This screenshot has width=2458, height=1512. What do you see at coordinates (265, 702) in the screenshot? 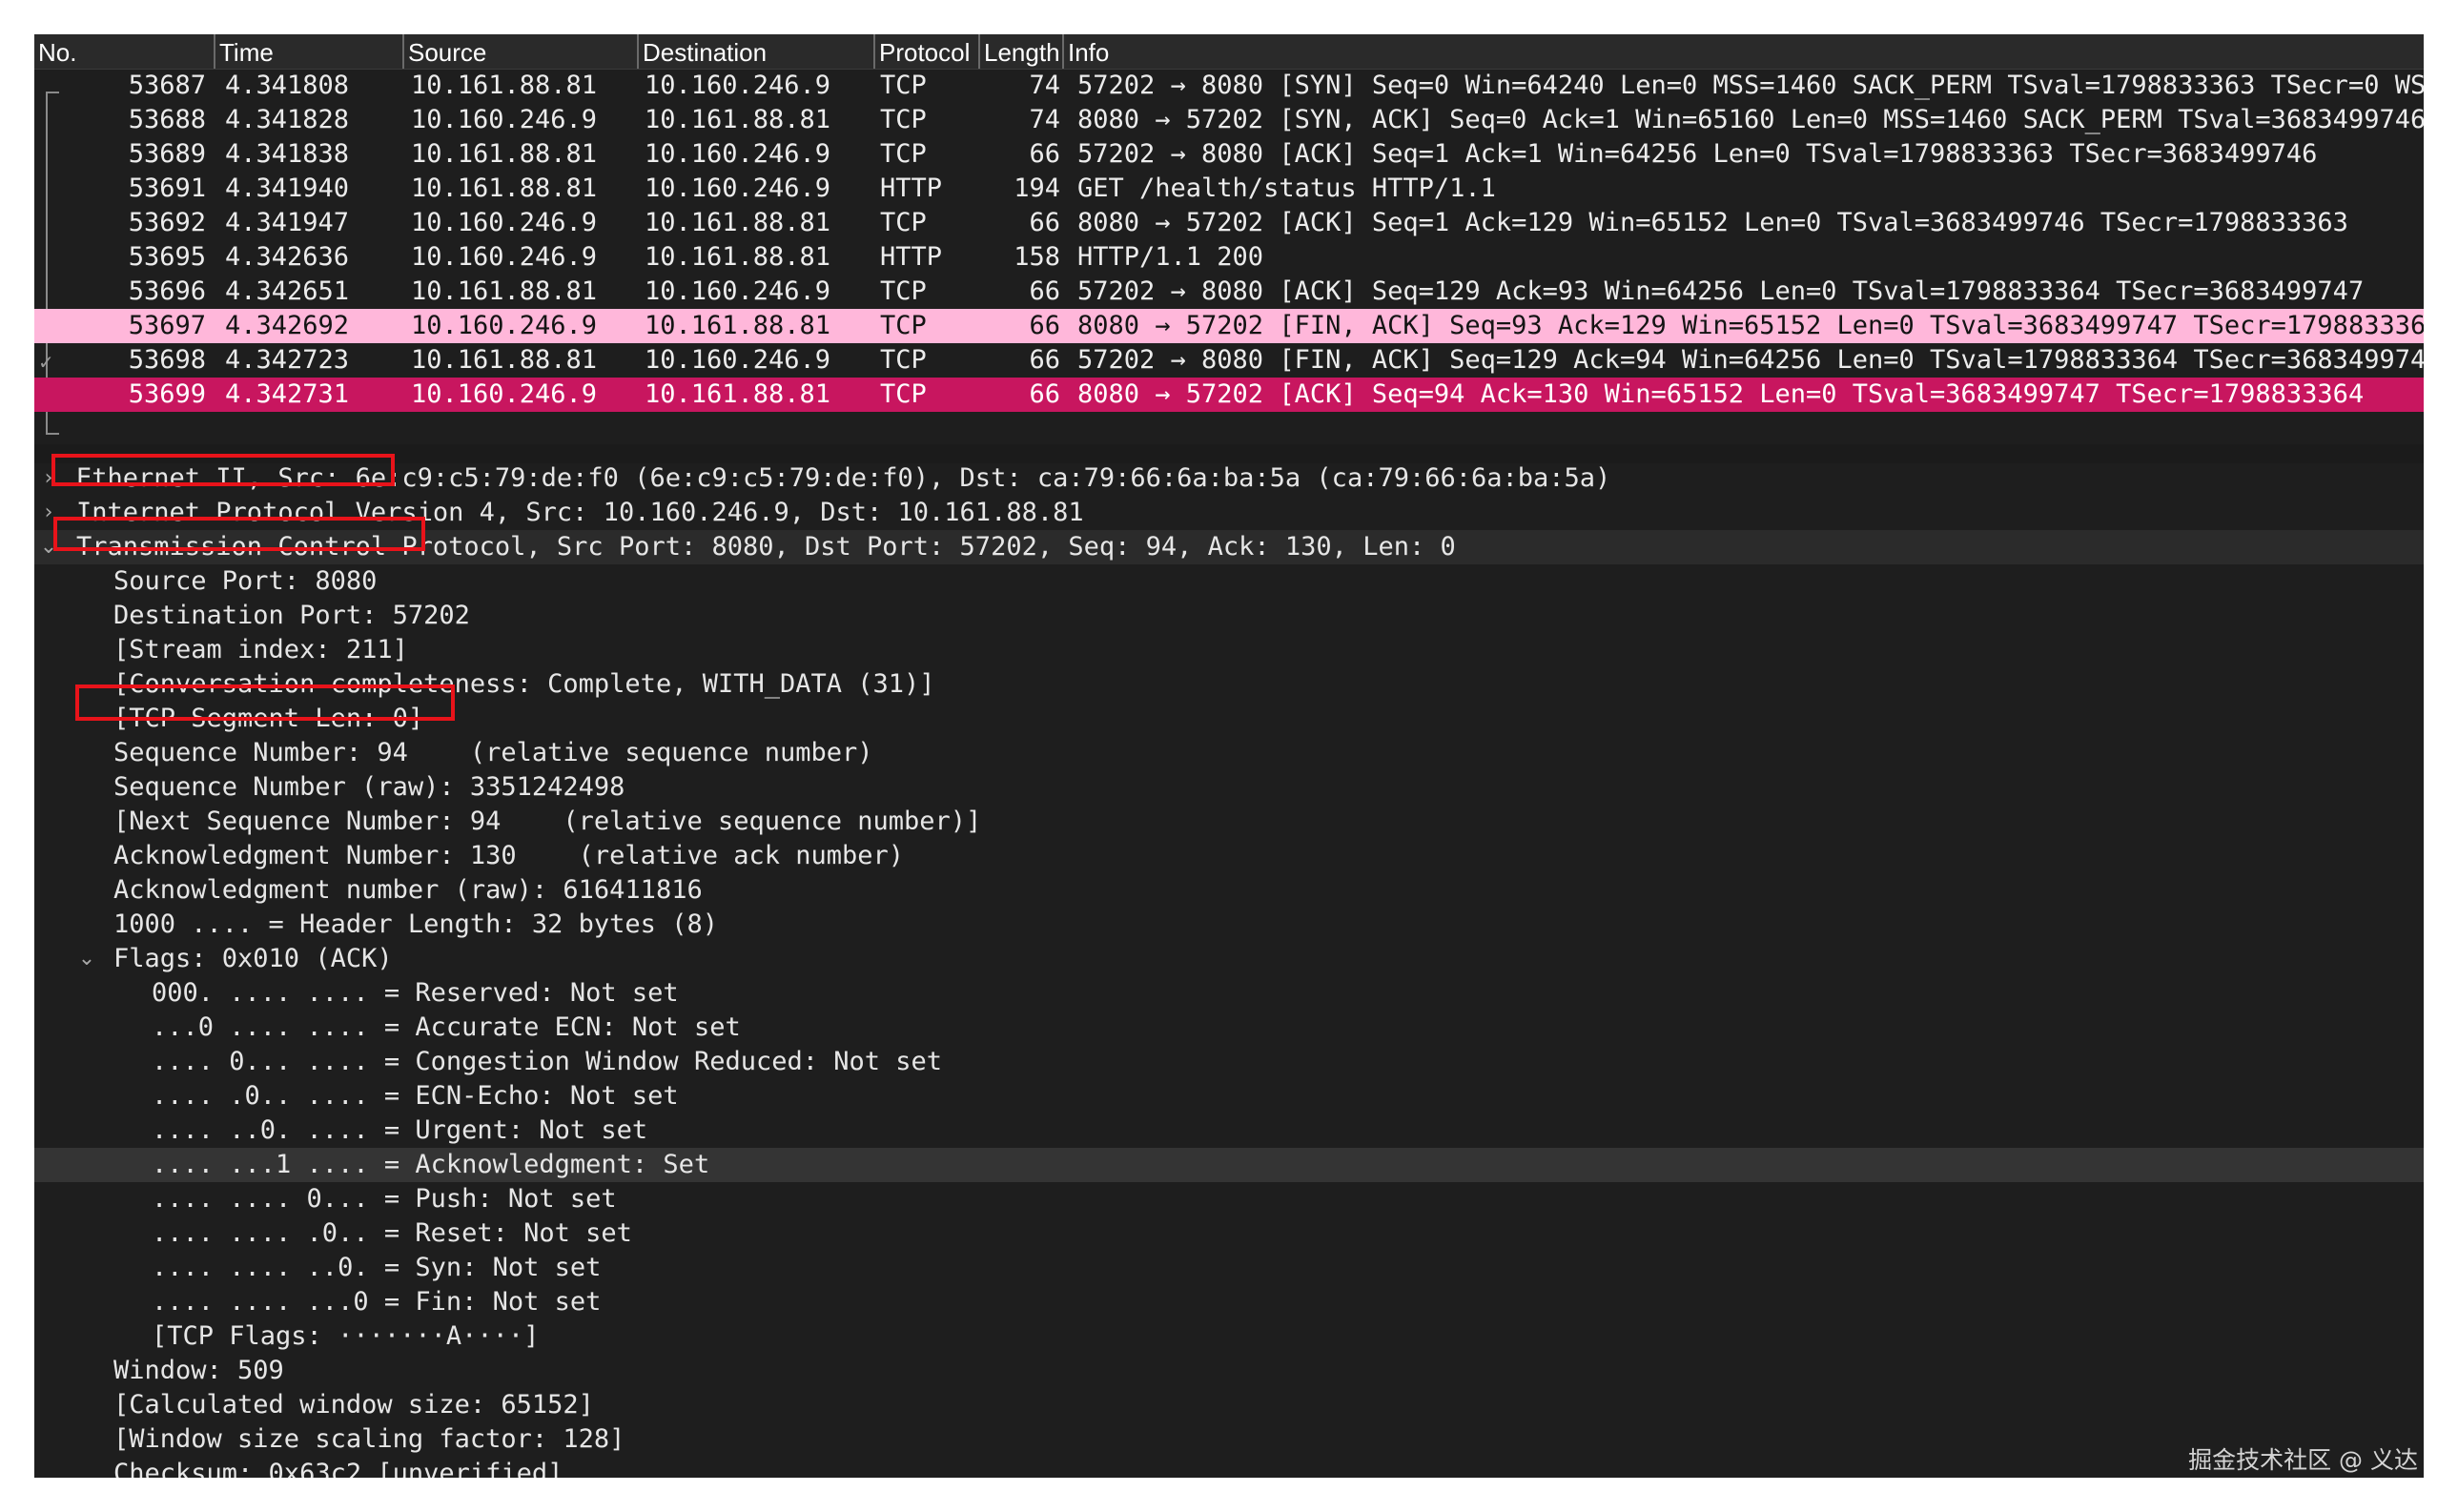
I see `annotation-box-ack-flag` at bounding box center [265, 702].